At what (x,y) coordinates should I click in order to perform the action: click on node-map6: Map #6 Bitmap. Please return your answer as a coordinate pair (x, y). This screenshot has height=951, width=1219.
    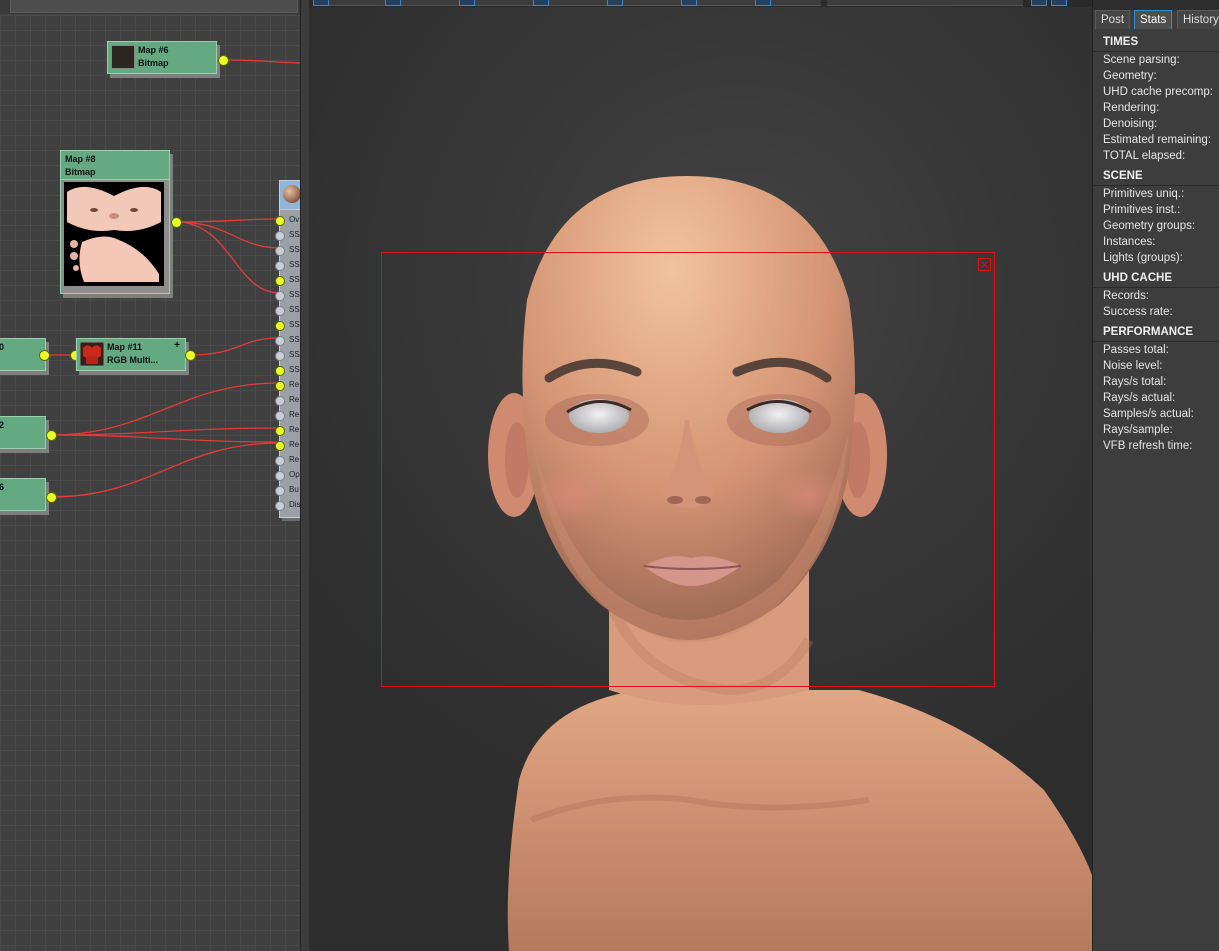
    Looking at the image, I should click on (162, 57).